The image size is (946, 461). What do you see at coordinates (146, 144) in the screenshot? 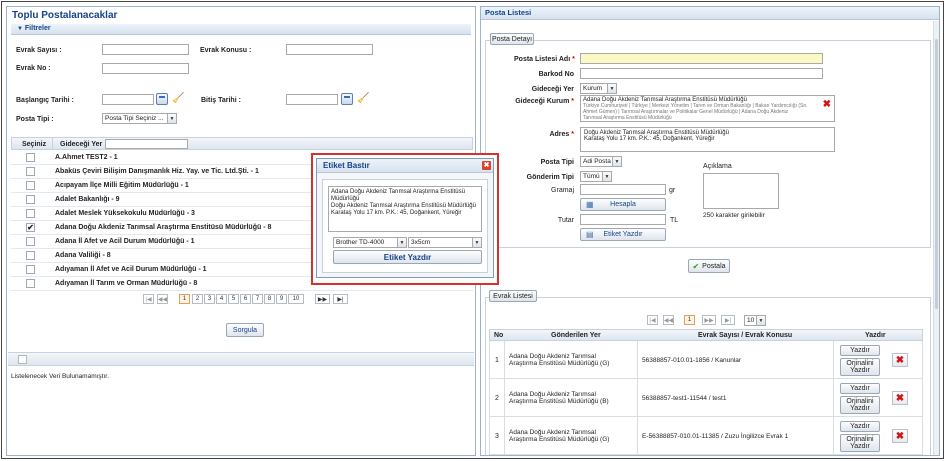
I see `gidecegi-yer-filter-input` at bounding box center [146, 144].